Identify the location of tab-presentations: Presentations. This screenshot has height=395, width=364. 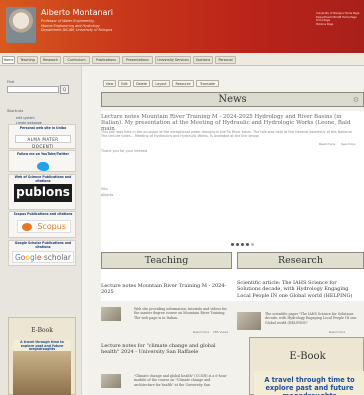
(137, 60).